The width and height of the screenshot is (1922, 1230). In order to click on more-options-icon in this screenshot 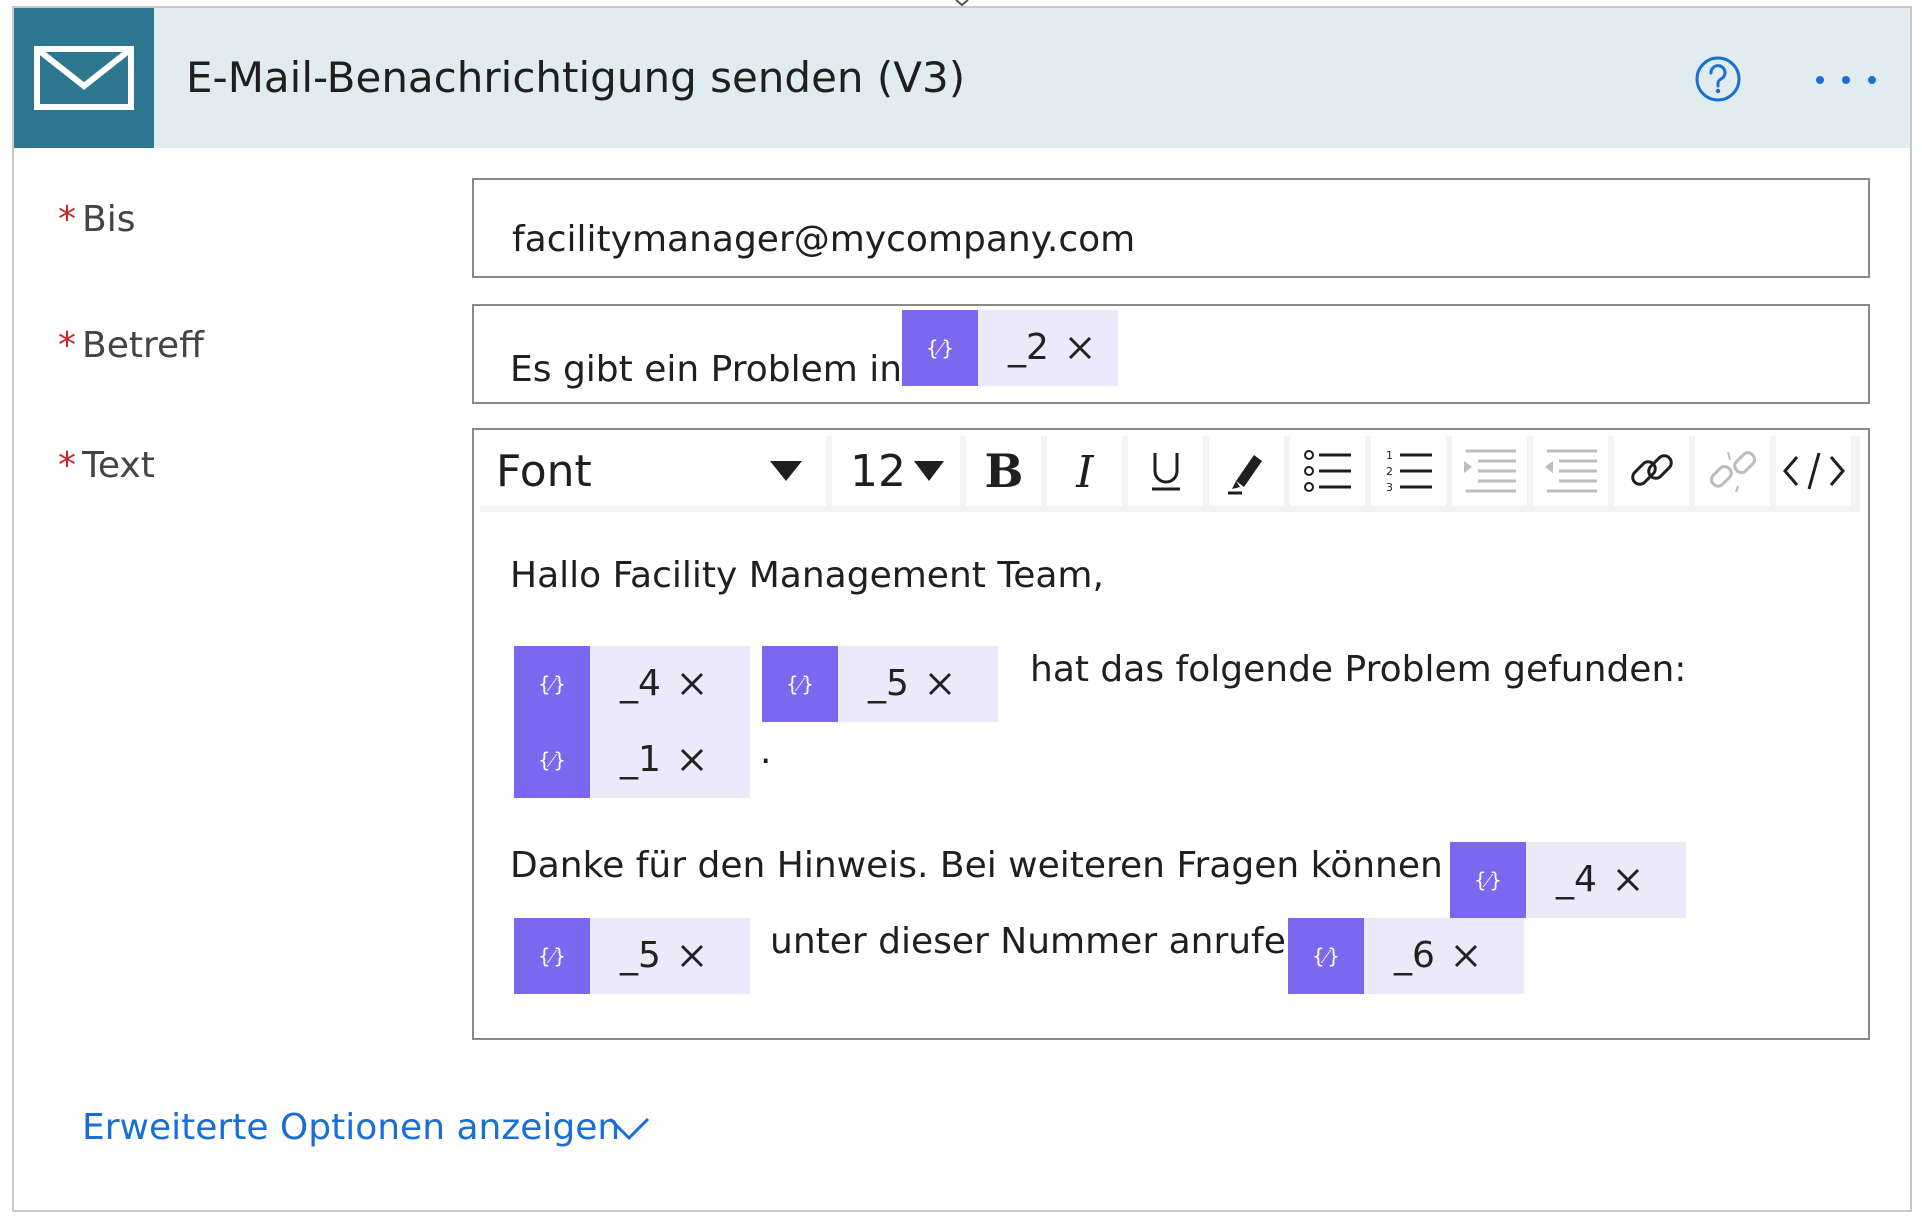, I will do `click(1846, 80)`.